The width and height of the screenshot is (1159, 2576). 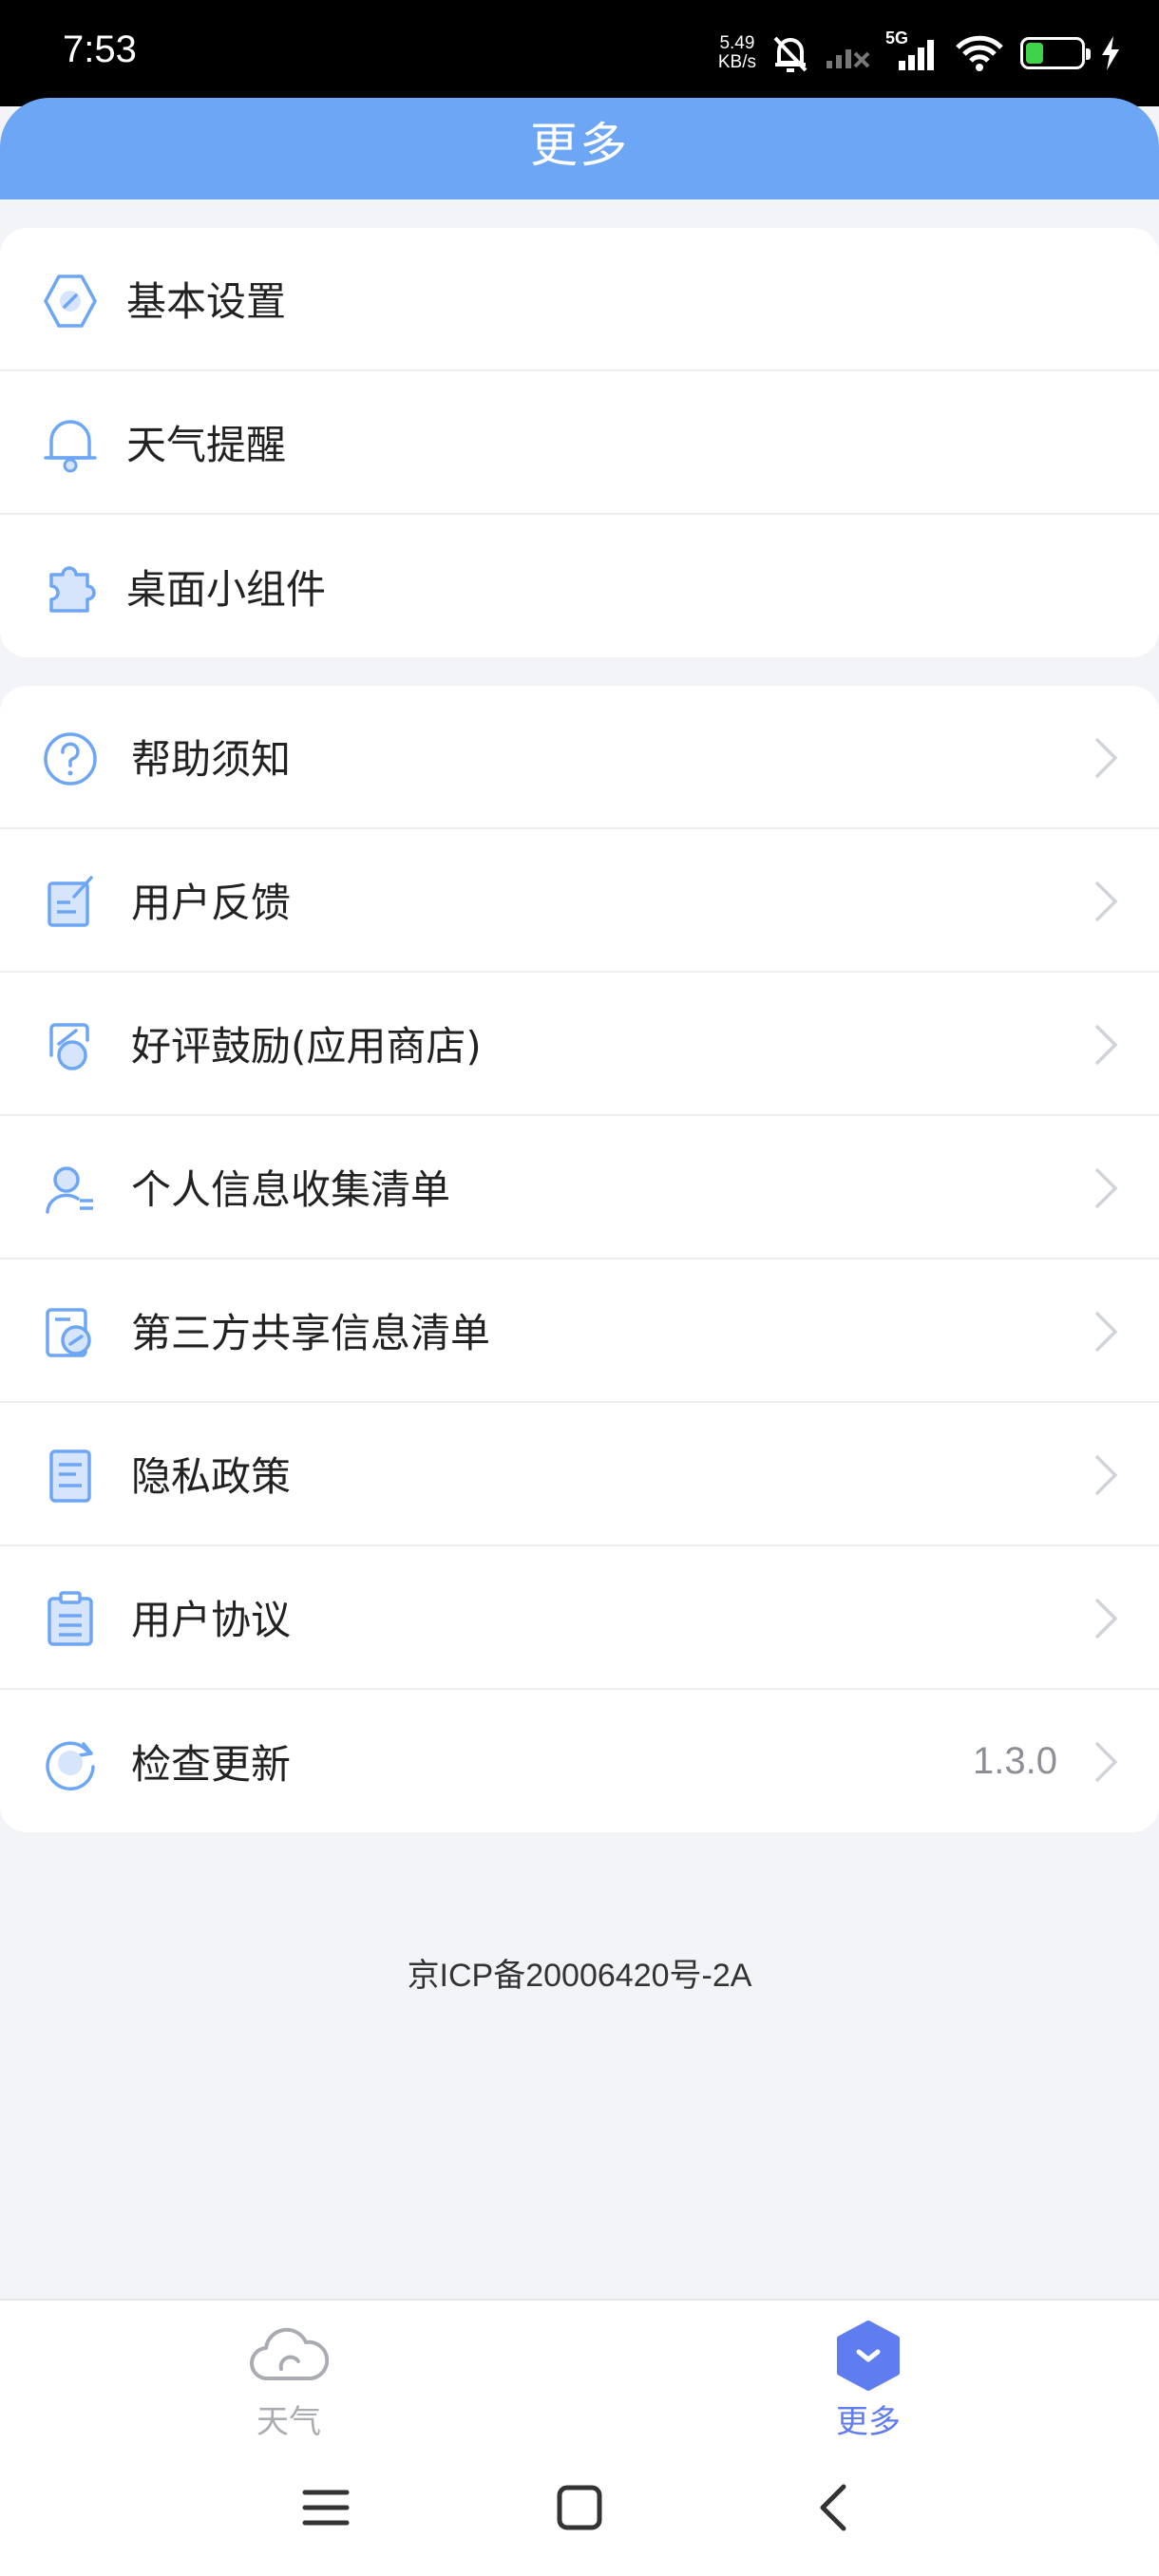 I want to click on net-speed-value: 5.49, so click(x=737, y=43).